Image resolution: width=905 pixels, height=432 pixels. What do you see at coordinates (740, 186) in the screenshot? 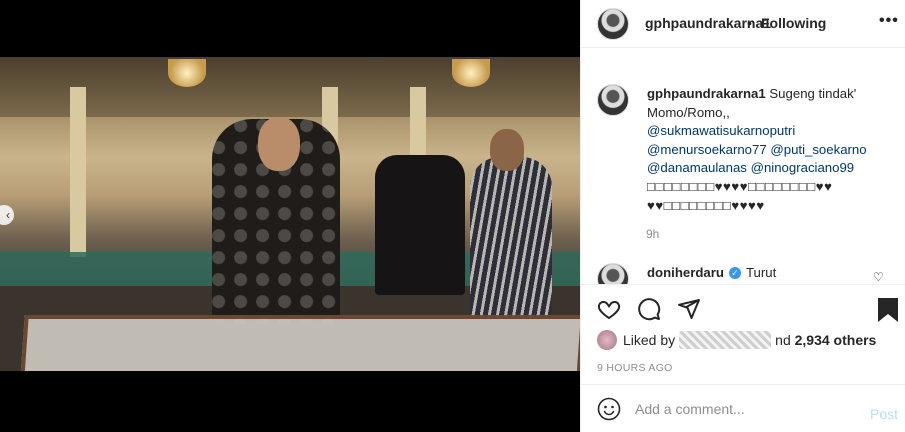
I see `caption-emoji-line: □□□□□□□□♥♥♥♥□□□□□□□□♥♥` at bounding box center [740, 186].